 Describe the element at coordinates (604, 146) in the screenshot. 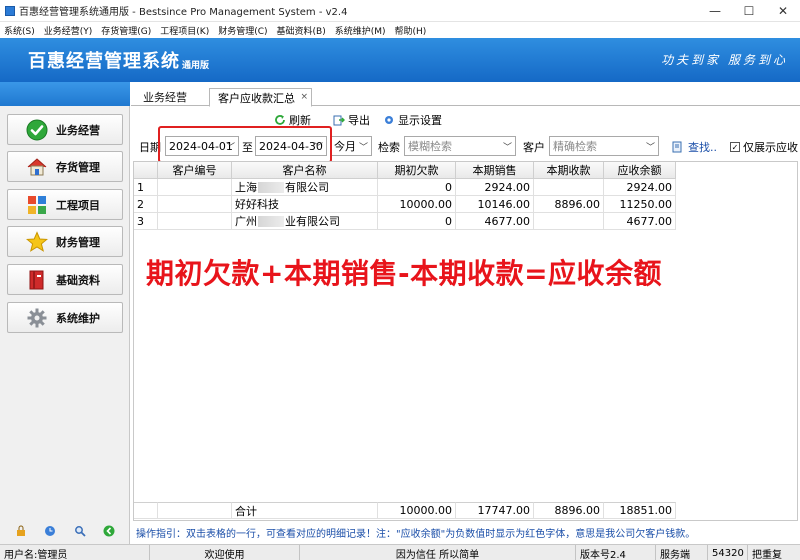

I see `customer-select: 精确检索 ﹀` at that location.